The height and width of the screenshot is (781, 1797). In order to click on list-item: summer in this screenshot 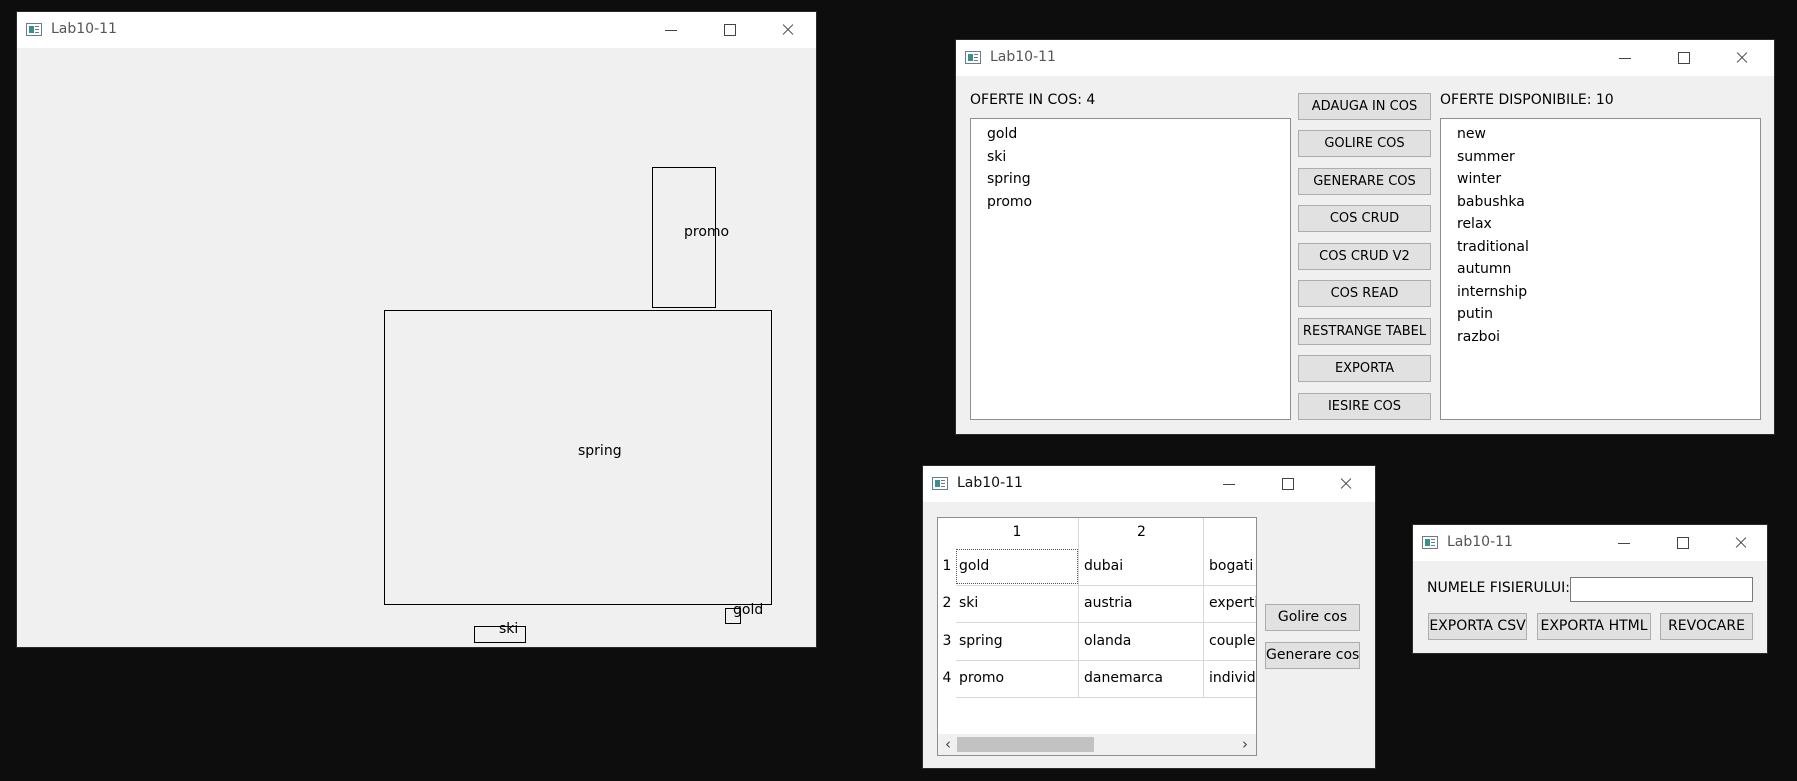, I will do `click(1600, 157)`.